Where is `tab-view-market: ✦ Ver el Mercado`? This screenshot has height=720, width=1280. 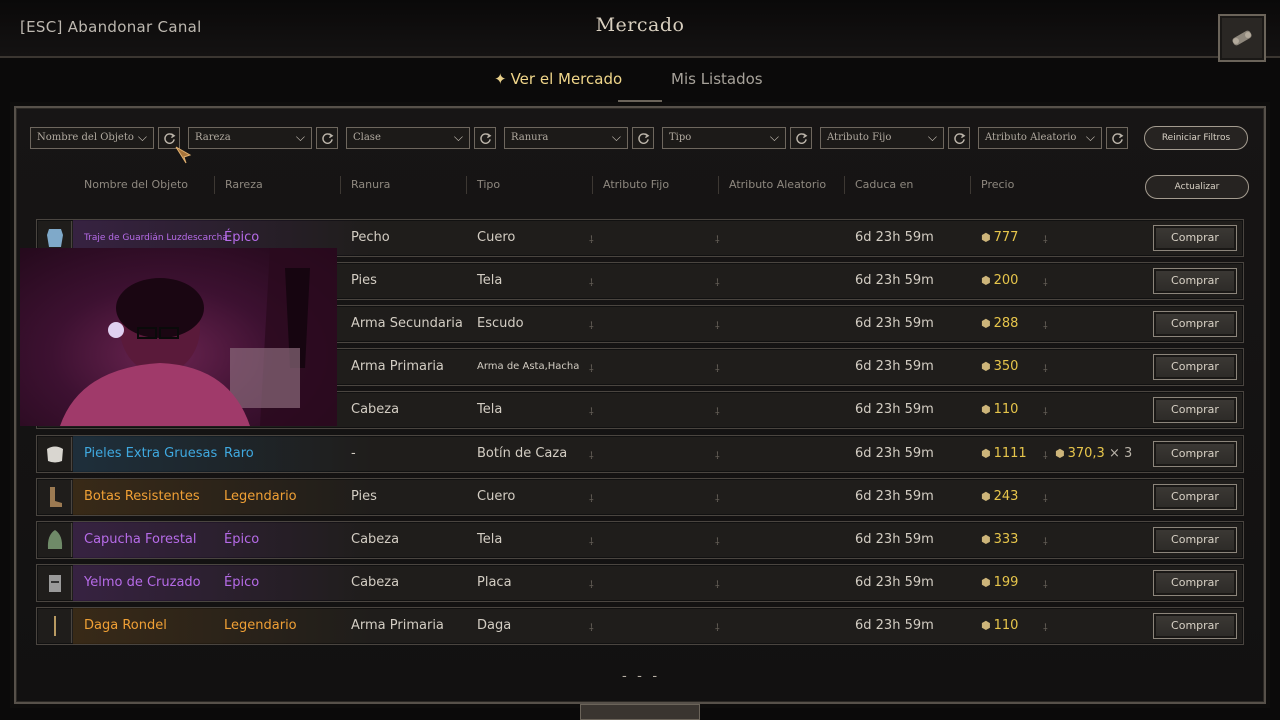
tab-view-market: ✦ Ver el Mercado is located at coordinates (558, 79).